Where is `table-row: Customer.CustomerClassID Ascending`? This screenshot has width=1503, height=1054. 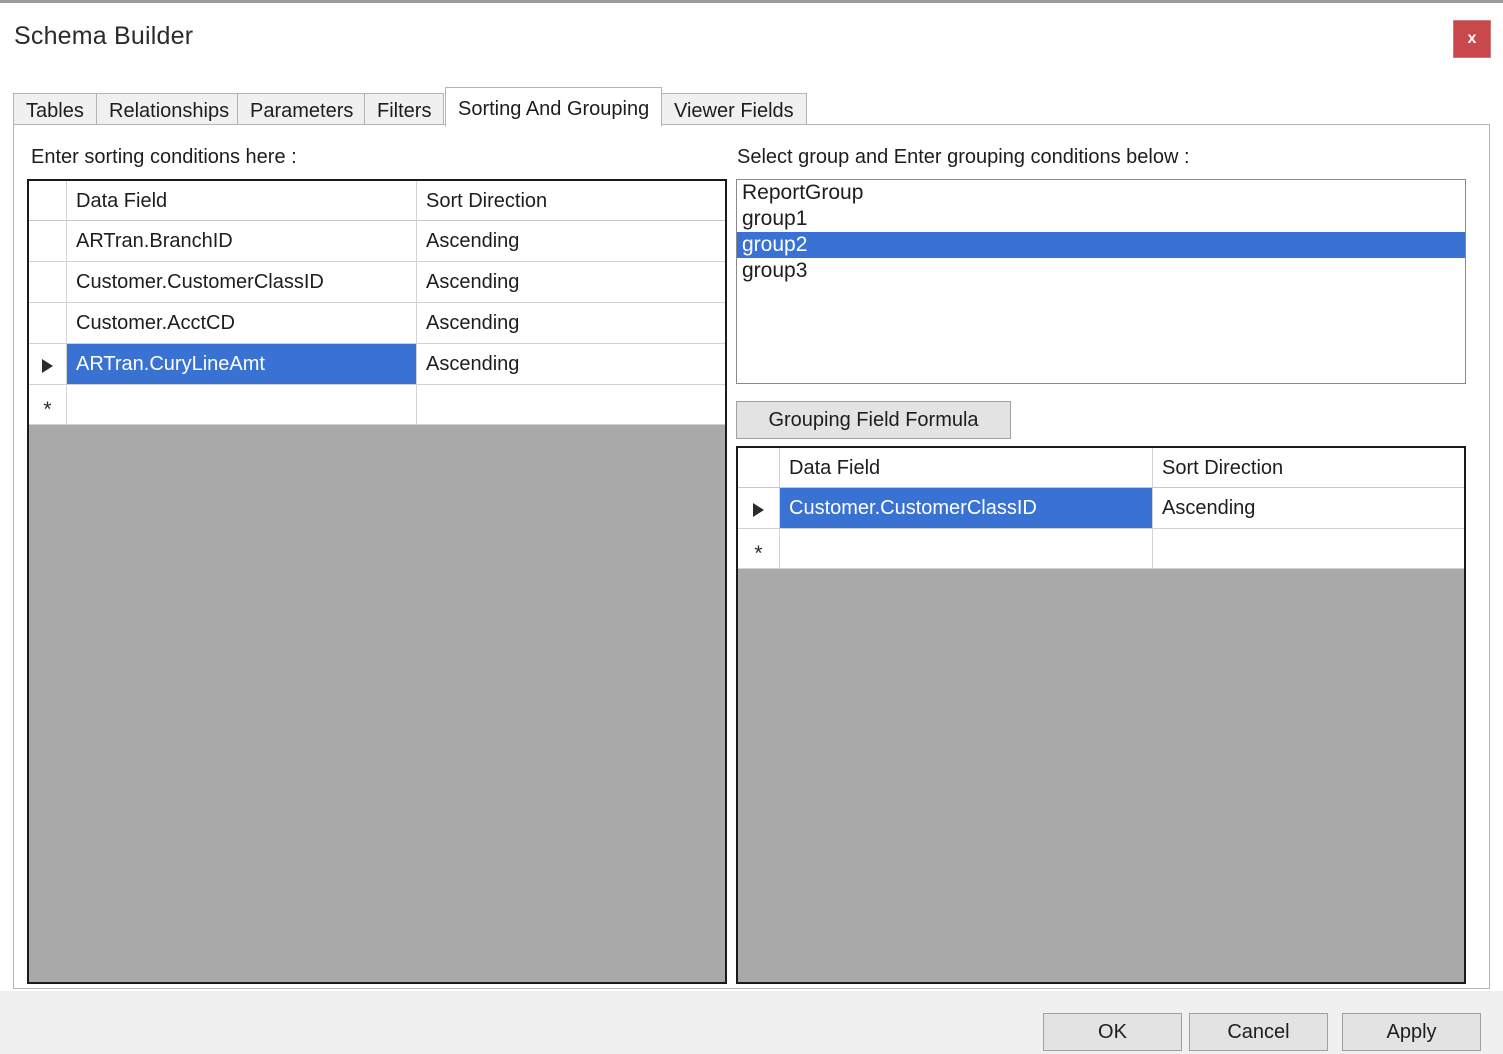 table-row: Customer.CustomerClassID Ascending is located at coordinates (377, 282).